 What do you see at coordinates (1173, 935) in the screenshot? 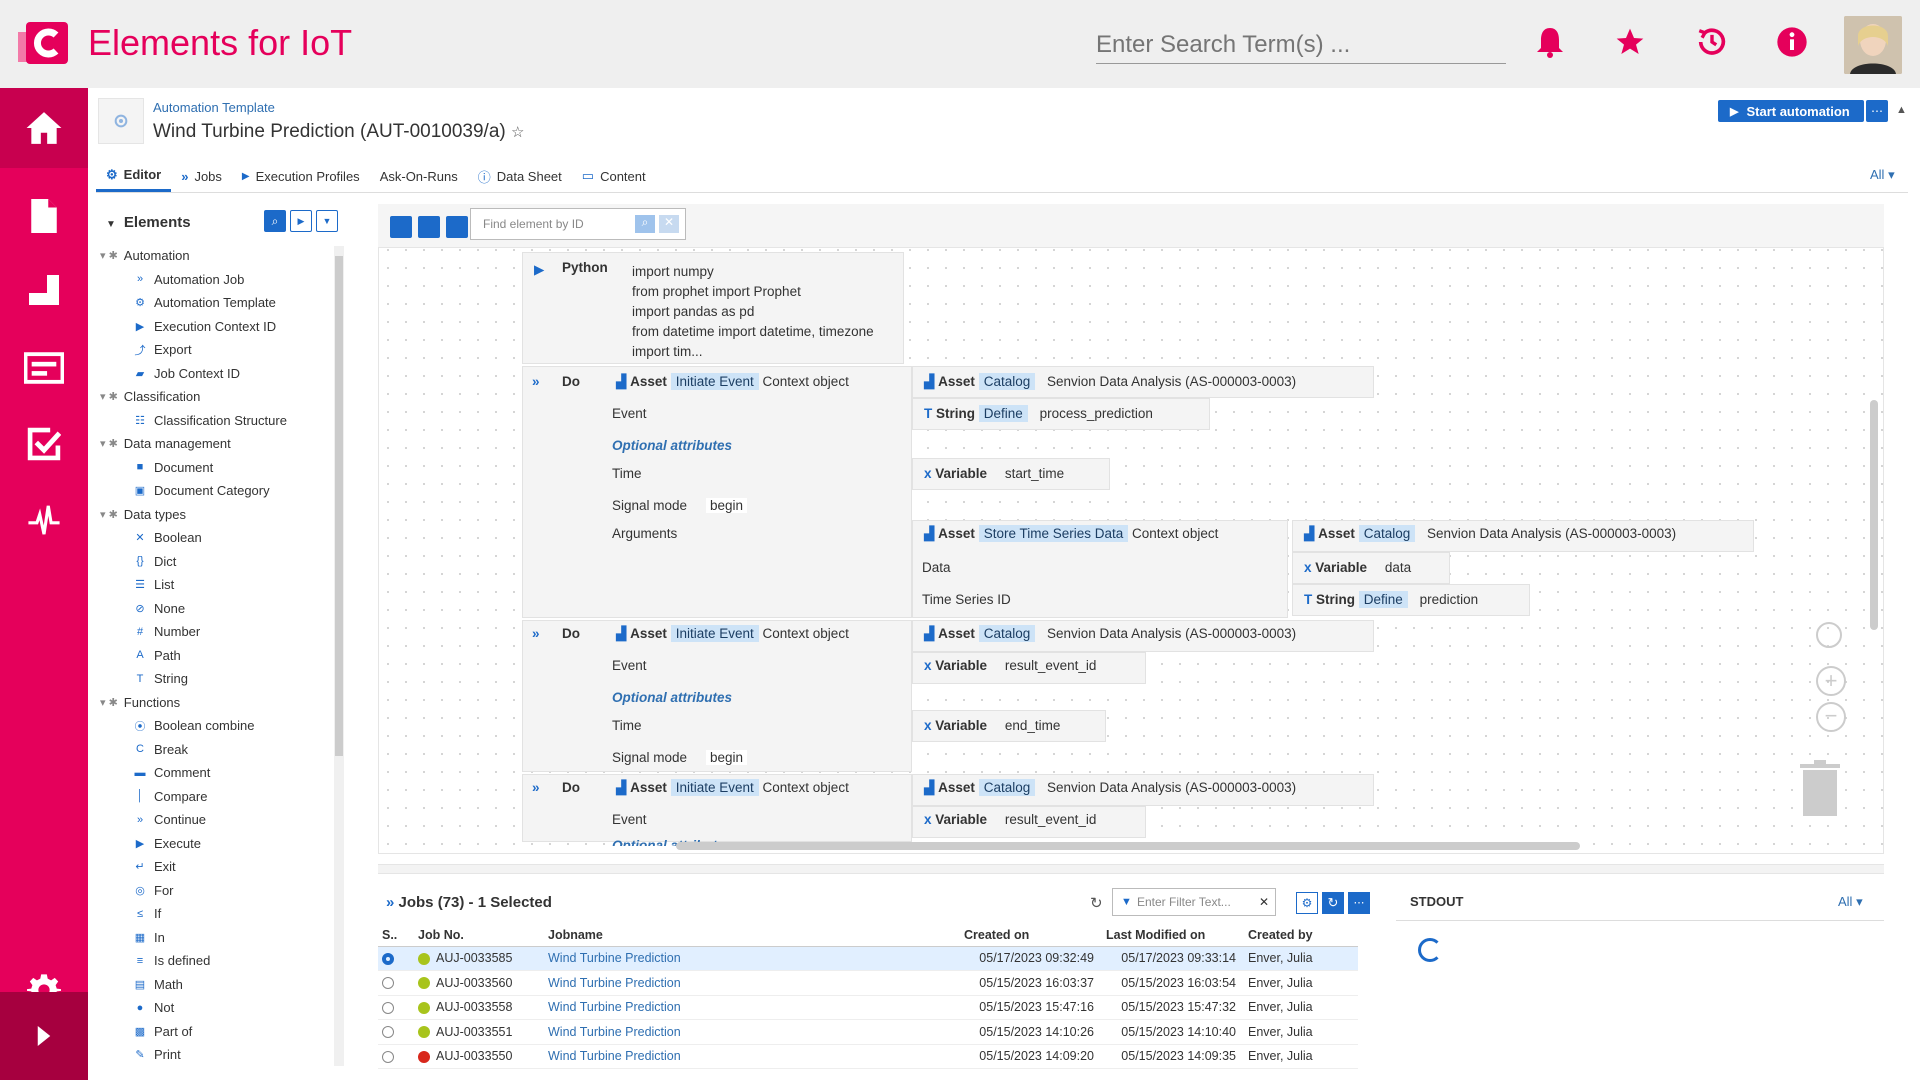
I see `col-last-modified: Last Modified on` at bounding box center [1173, 935].